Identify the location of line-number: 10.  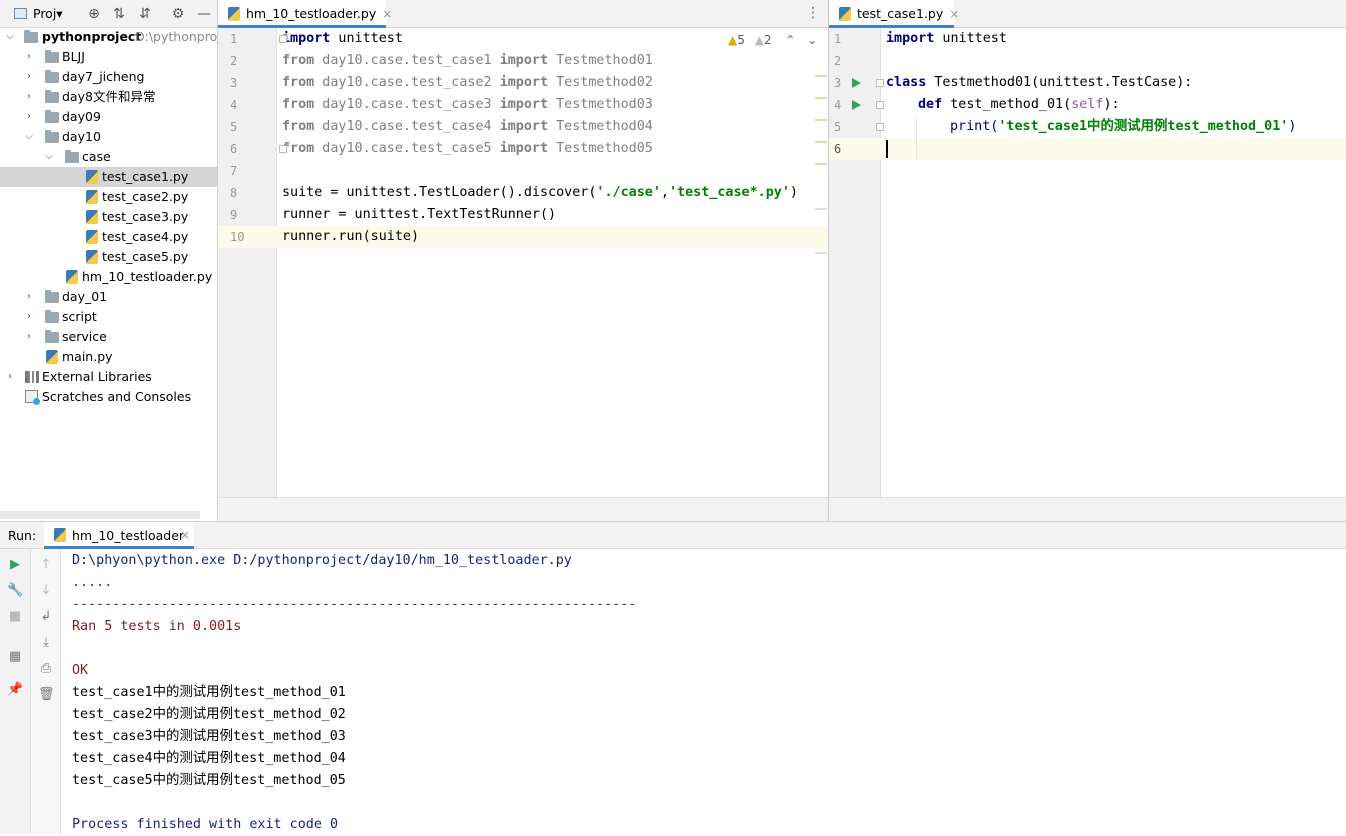
(237, 237).